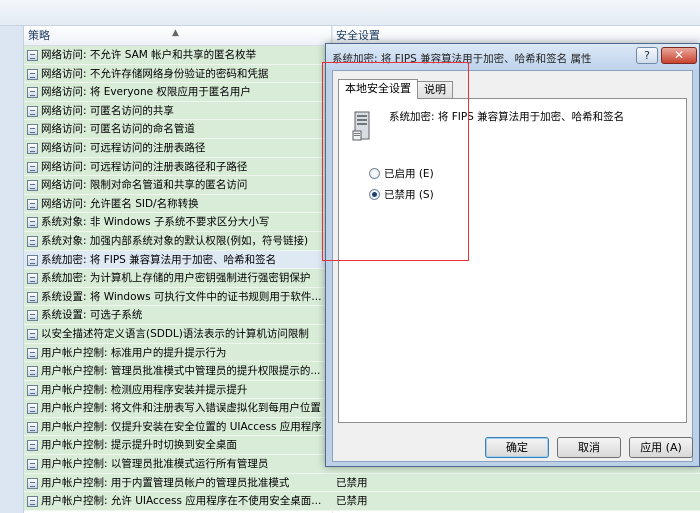 This screenshot has height=513, width=700. What do you see at coordinates (155, 73) in the screenshot?
I see `policy-name: 网络访问: 不允许存储网络身份验证的密码和凭据` at bounding box center [155, 73].